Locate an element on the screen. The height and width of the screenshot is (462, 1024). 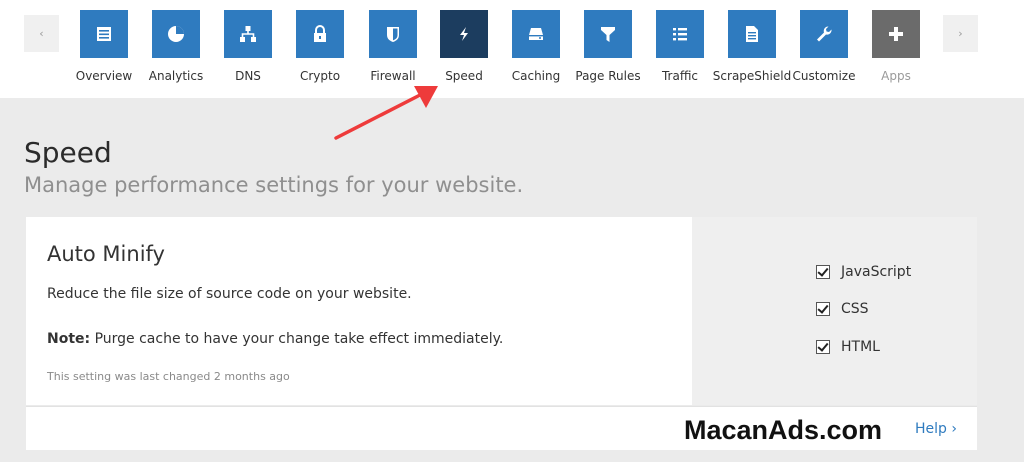
nav-item-crypto: Crypto is located at coordinates (320, 50).